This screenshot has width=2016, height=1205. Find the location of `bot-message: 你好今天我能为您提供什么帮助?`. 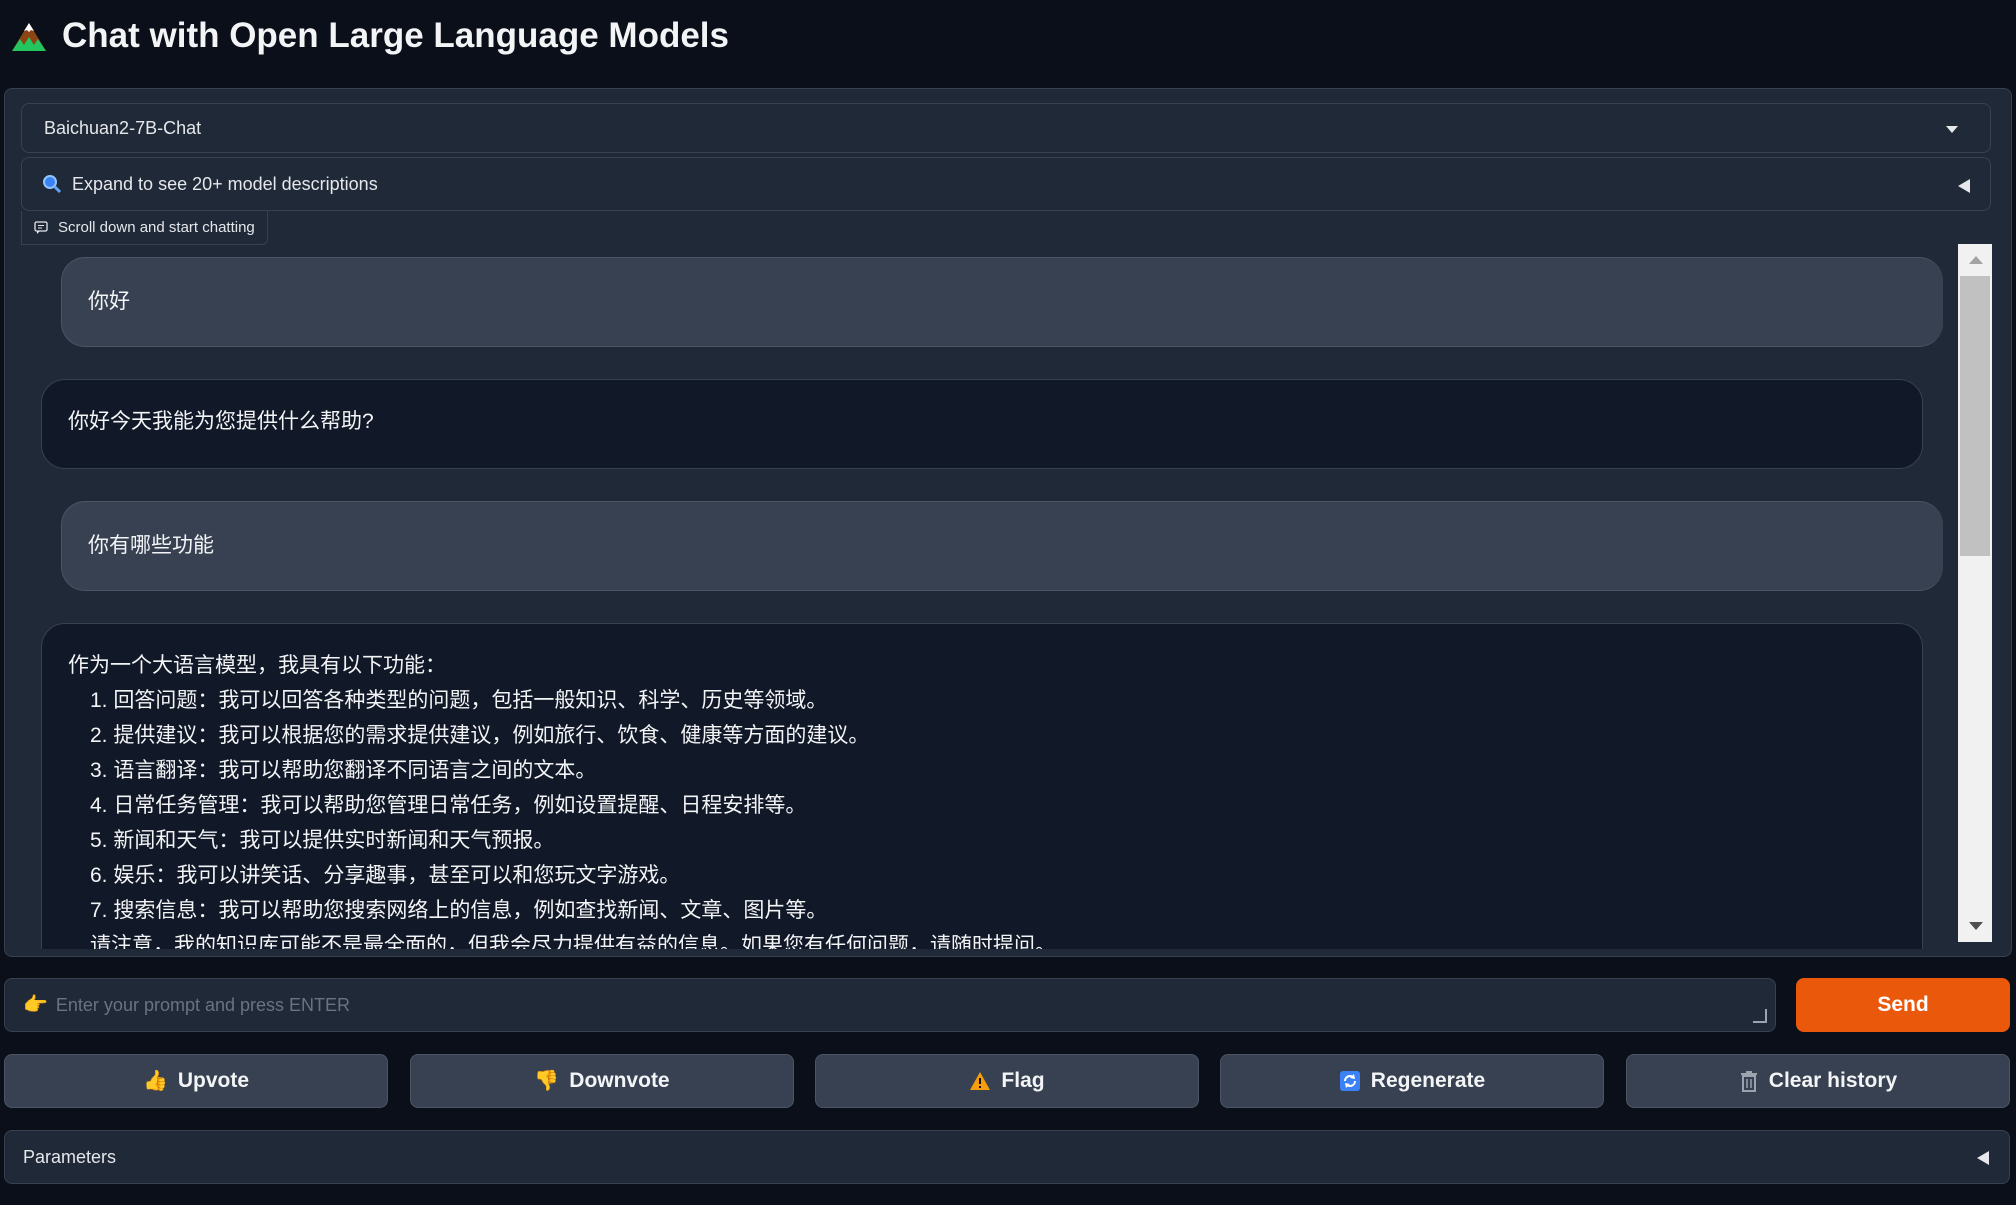

bot-message: 你好今天我能为您提供什么帮助? is located at coordinates (982, 424).